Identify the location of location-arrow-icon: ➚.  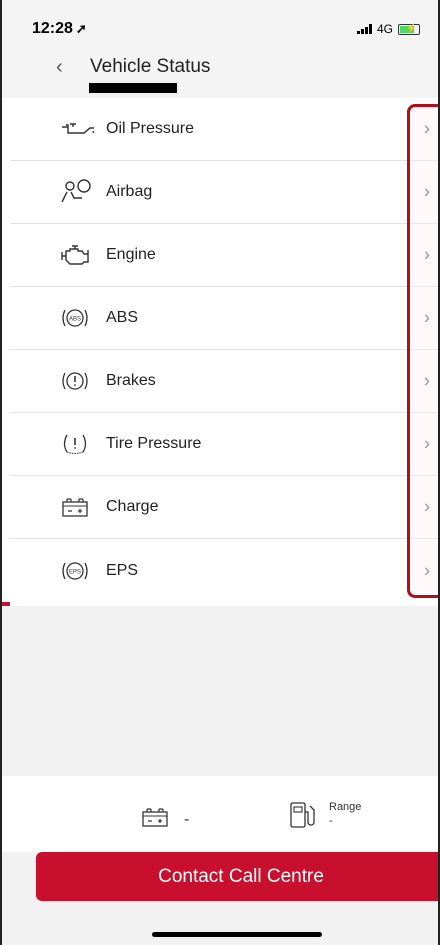
(81, 28).